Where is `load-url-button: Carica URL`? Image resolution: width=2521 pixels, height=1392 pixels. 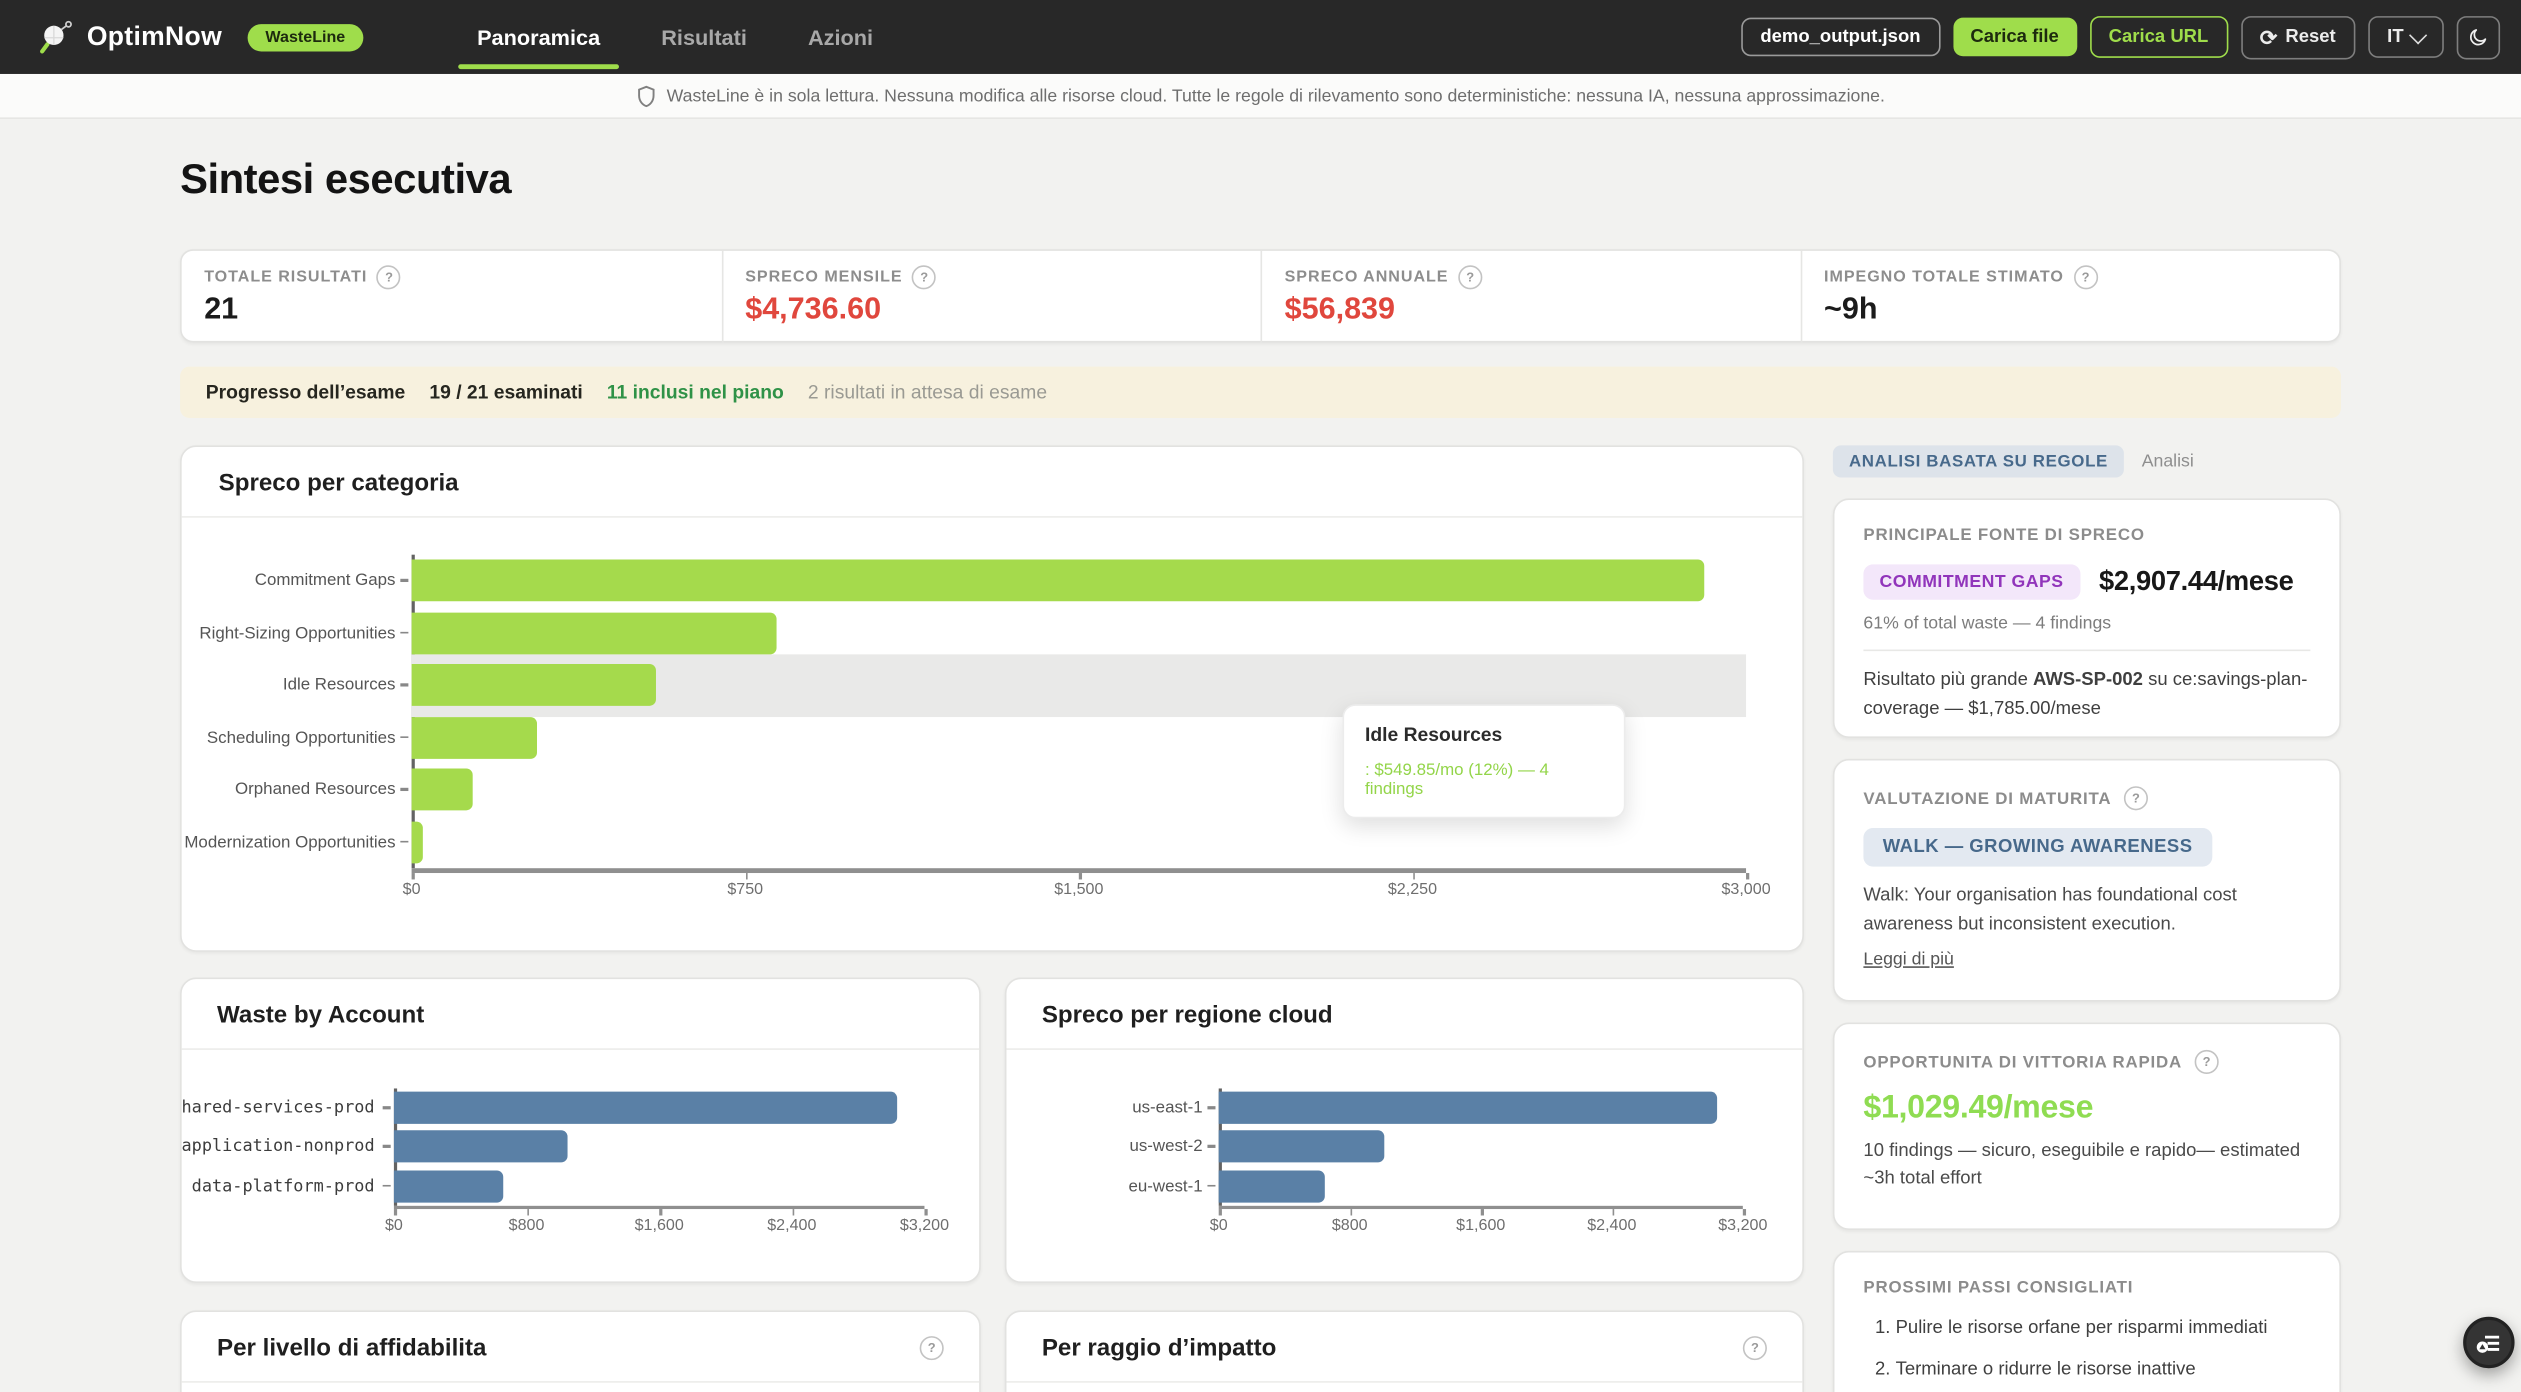
load-url-button: Carica URL is located at coordinates (2158, 37).